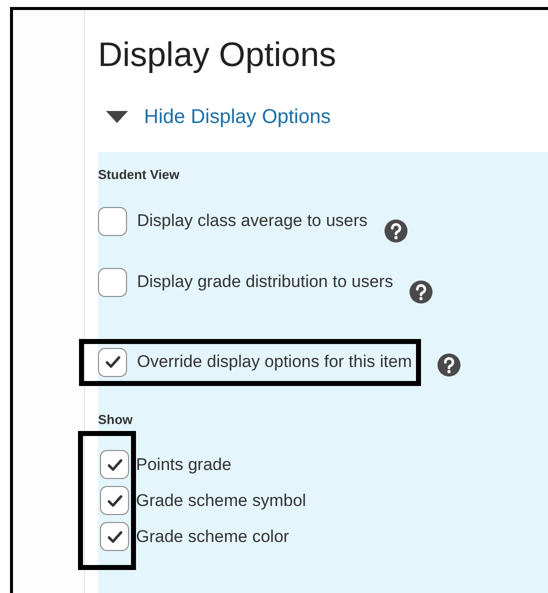 The height and width of the screenshot is (593, 548). I want to click on option-label: Display class average to users, so click(252, 221).